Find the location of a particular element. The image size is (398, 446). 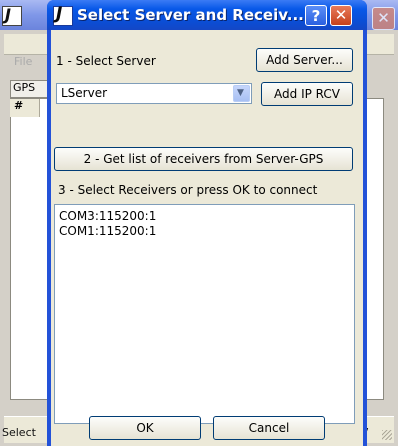

help-button: ? is located at coordinates (316, 15).